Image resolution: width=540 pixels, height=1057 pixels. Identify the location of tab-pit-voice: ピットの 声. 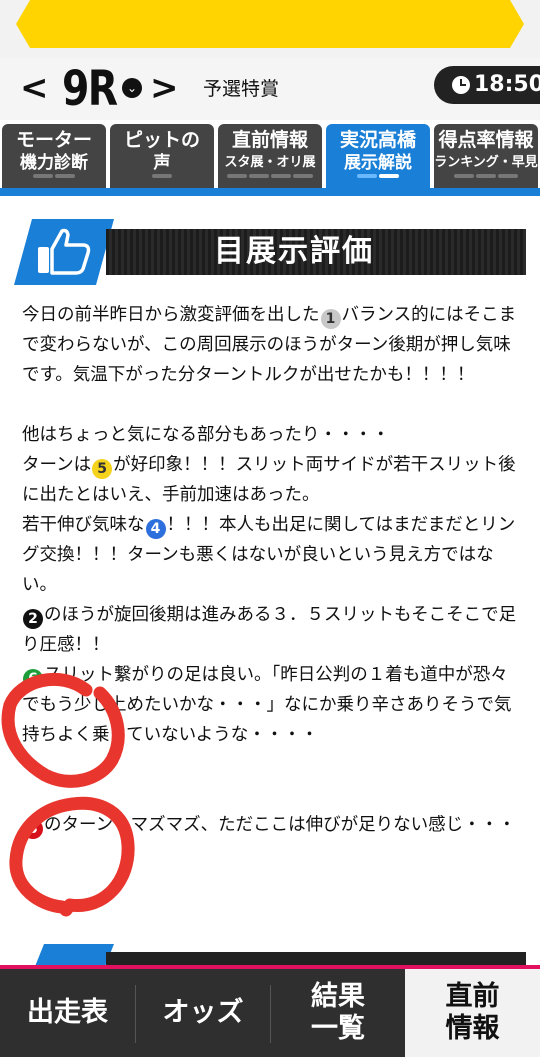
(162, 156).